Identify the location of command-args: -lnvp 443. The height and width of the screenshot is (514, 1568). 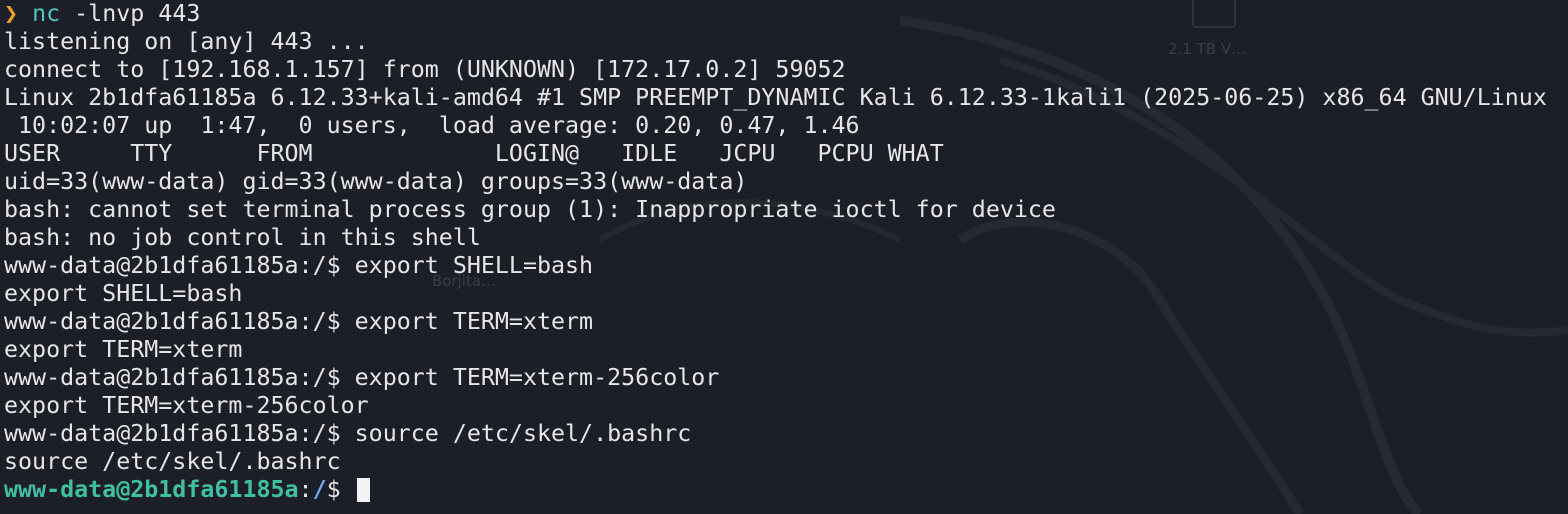
(130, 13).